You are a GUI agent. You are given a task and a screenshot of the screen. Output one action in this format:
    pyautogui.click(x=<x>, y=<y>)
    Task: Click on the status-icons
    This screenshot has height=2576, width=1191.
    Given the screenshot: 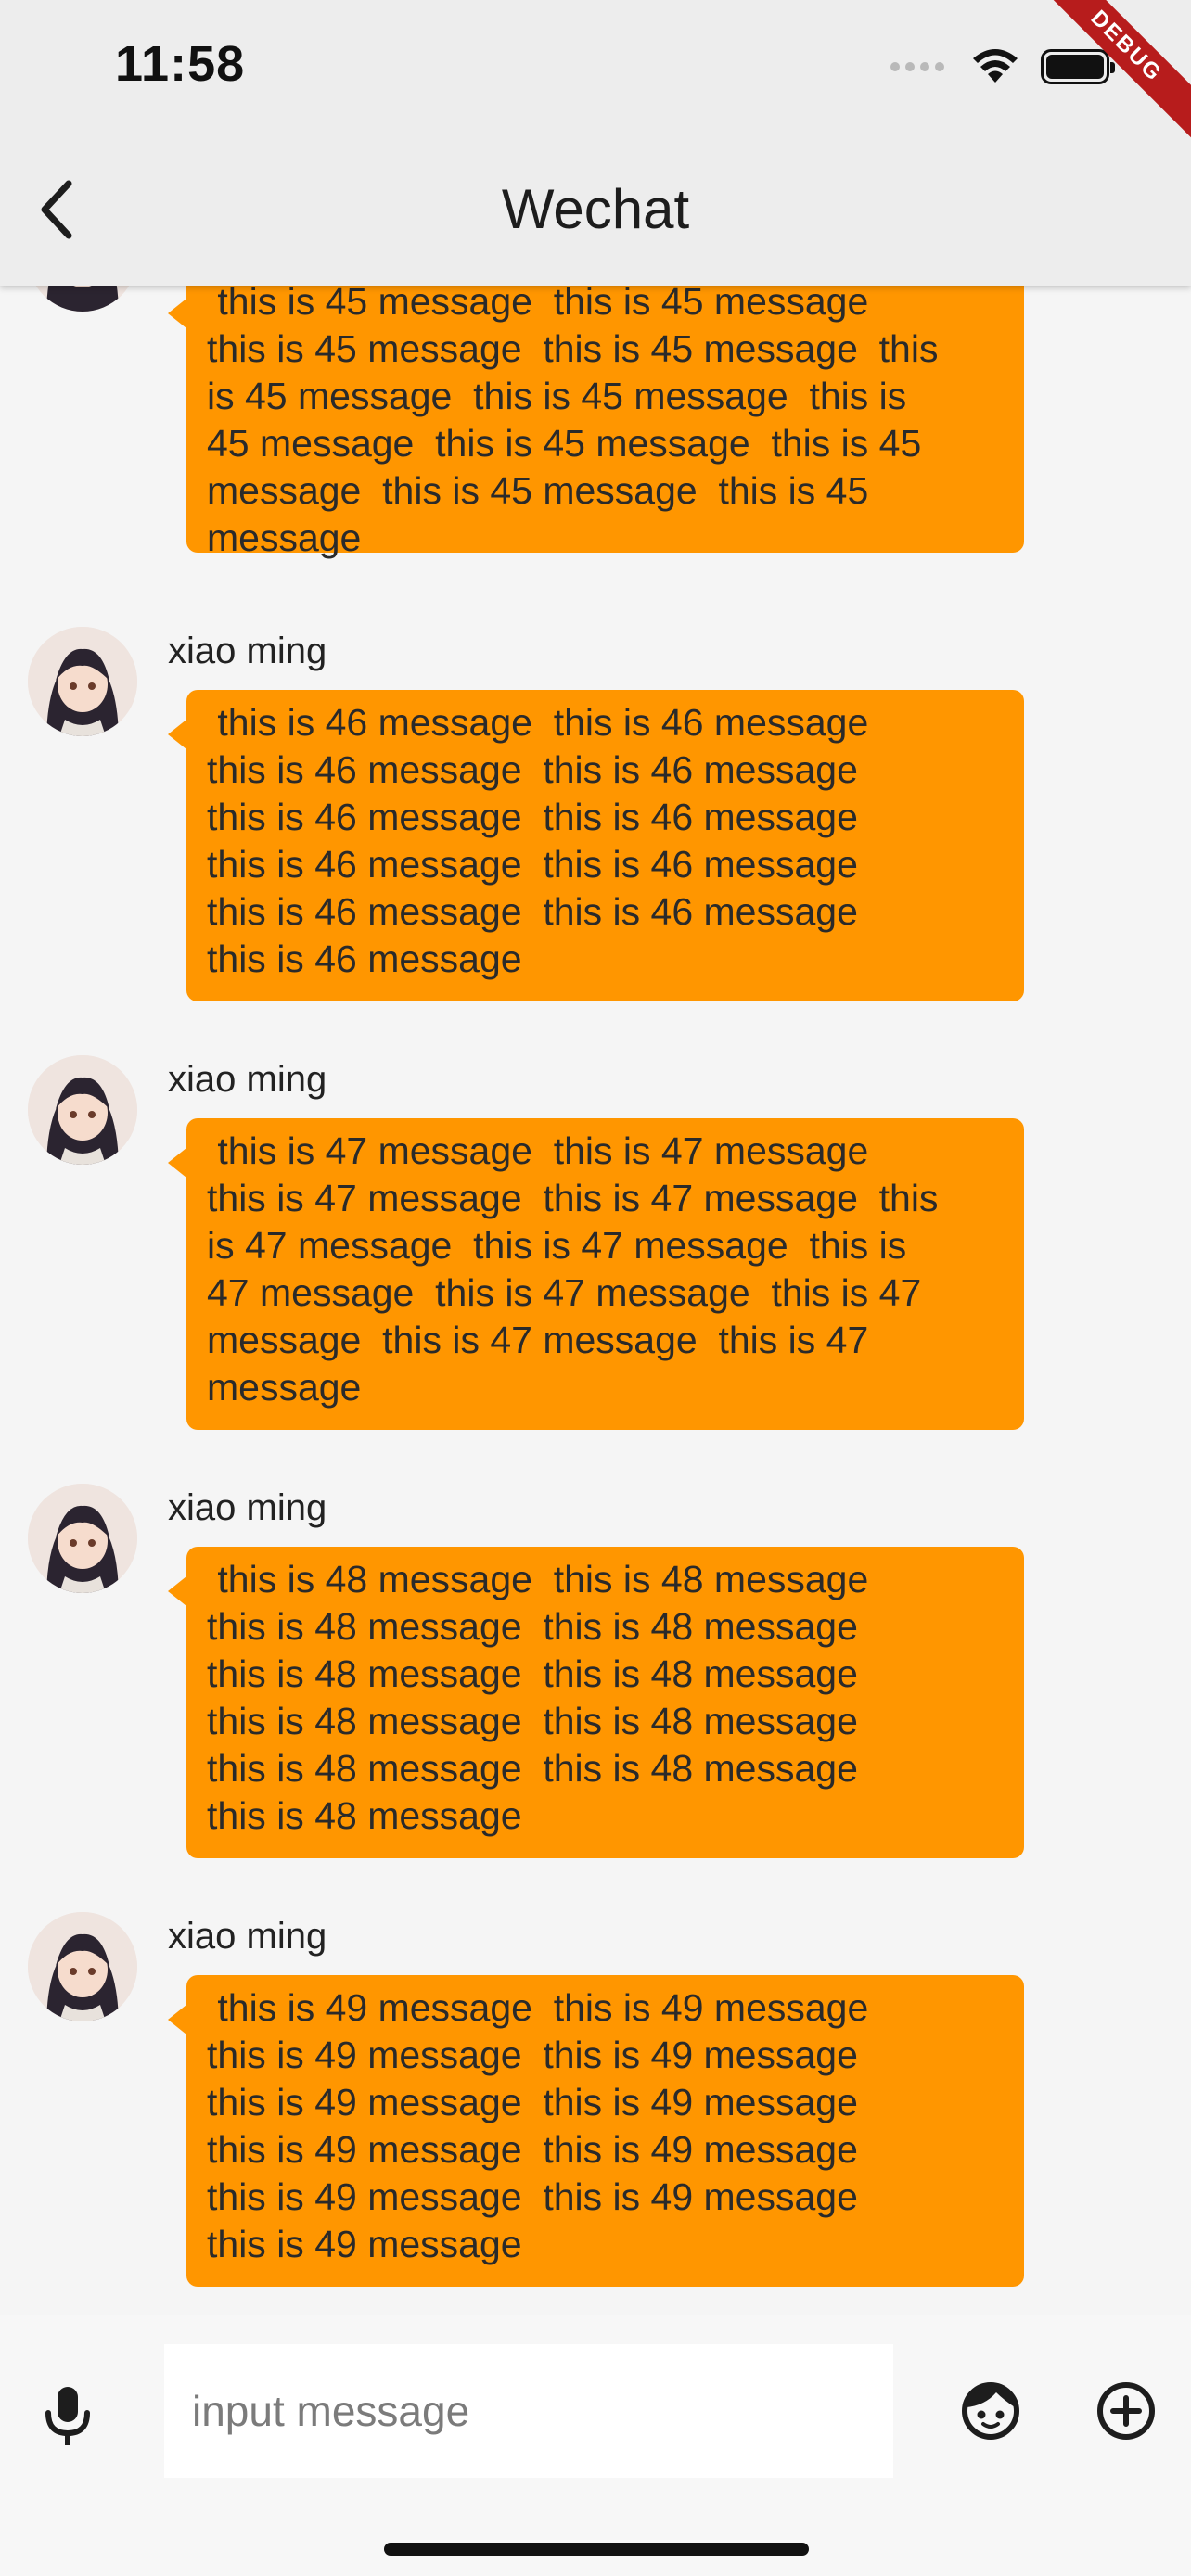 What is the action you would take?
    pyautogui.click(x=1003, y=67)
    